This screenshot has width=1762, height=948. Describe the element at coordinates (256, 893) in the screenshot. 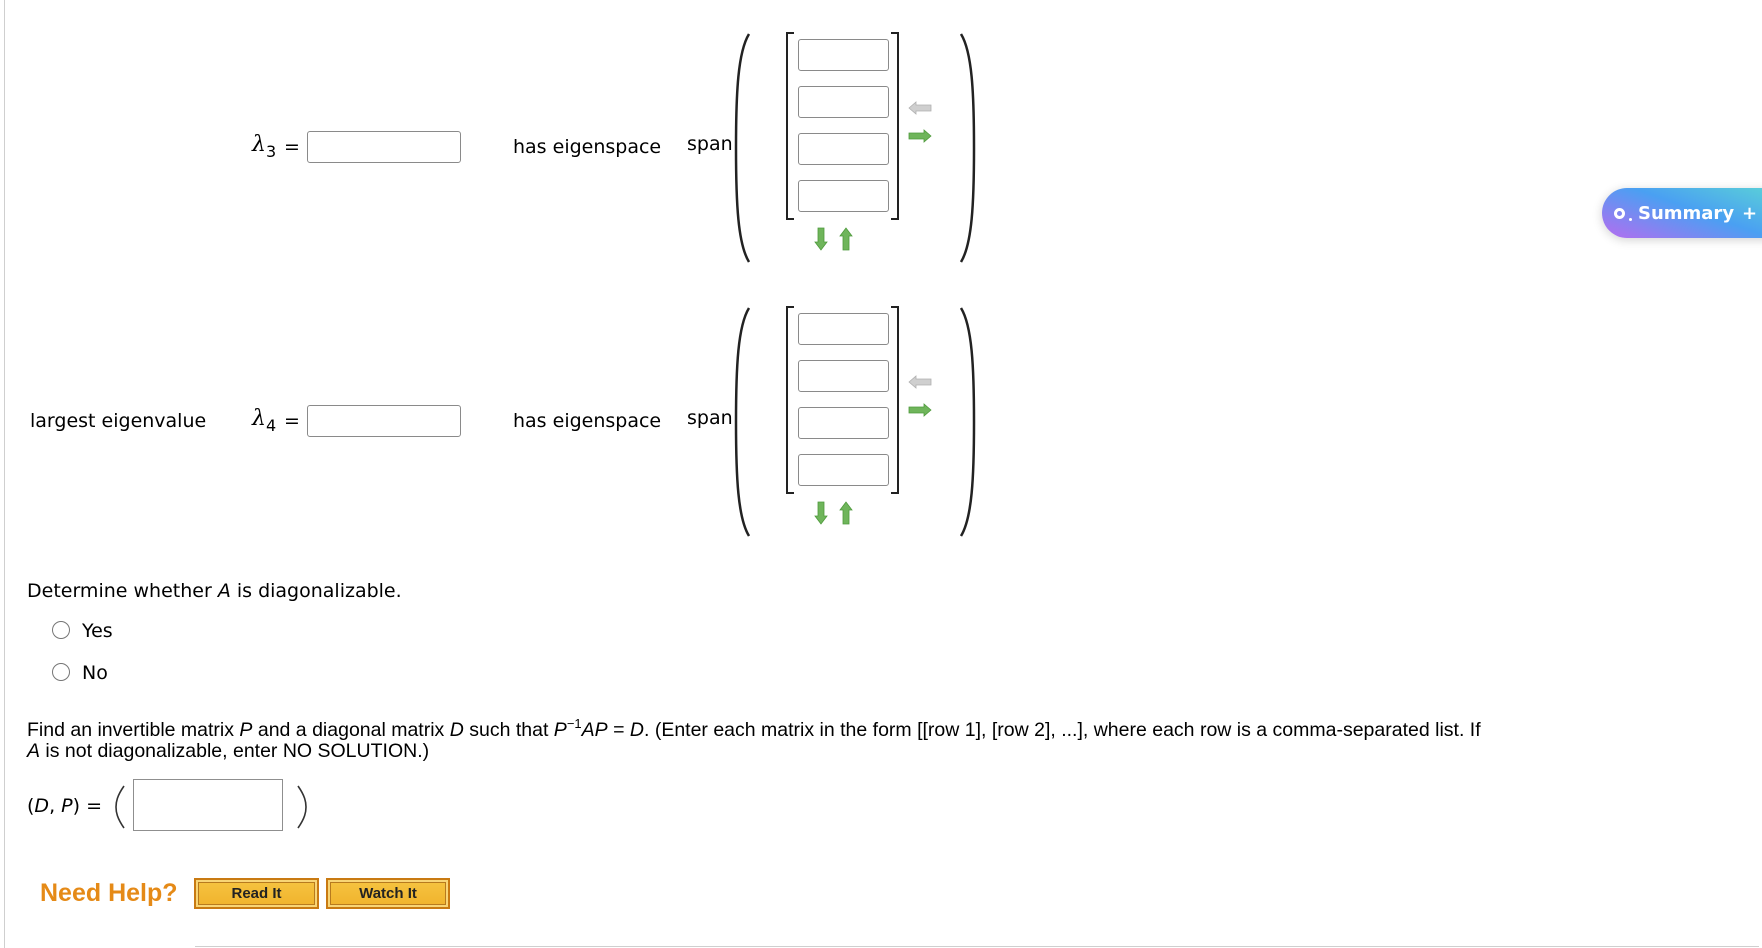

I see `read-it-button: Read It` at that location.